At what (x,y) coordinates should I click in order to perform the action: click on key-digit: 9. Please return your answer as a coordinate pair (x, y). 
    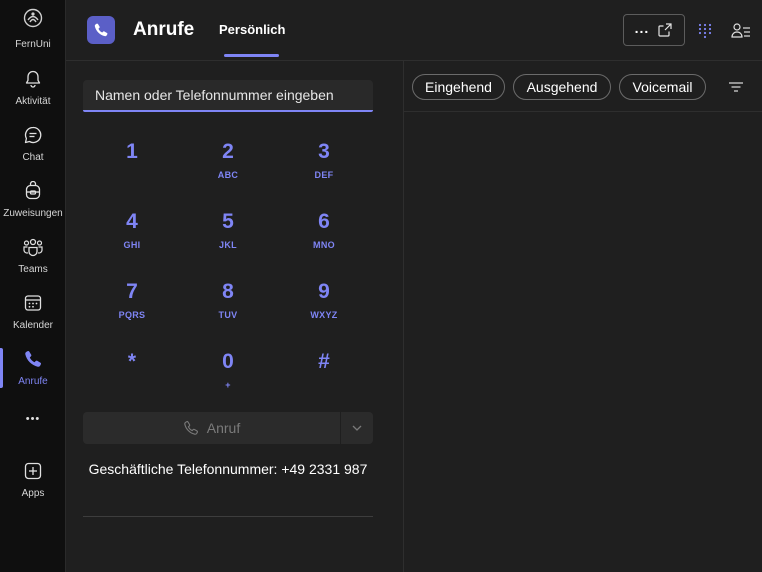
    Looking at the image, I should click on (324, 291).